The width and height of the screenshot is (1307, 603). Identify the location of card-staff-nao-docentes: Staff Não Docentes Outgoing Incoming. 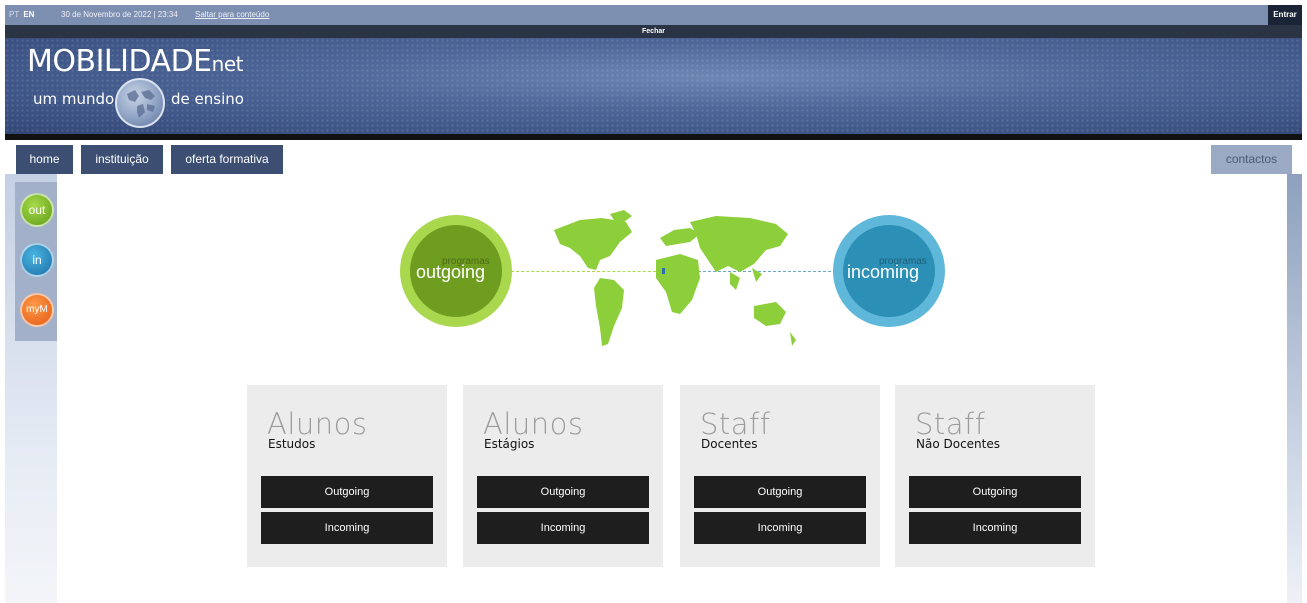
(995, 476).